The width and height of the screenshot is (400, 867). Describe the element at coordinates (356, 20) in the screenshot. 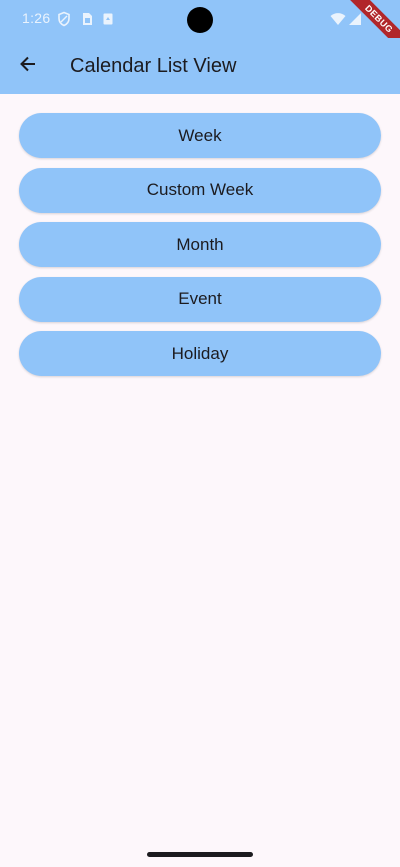

I see `signal-icon` at that location.